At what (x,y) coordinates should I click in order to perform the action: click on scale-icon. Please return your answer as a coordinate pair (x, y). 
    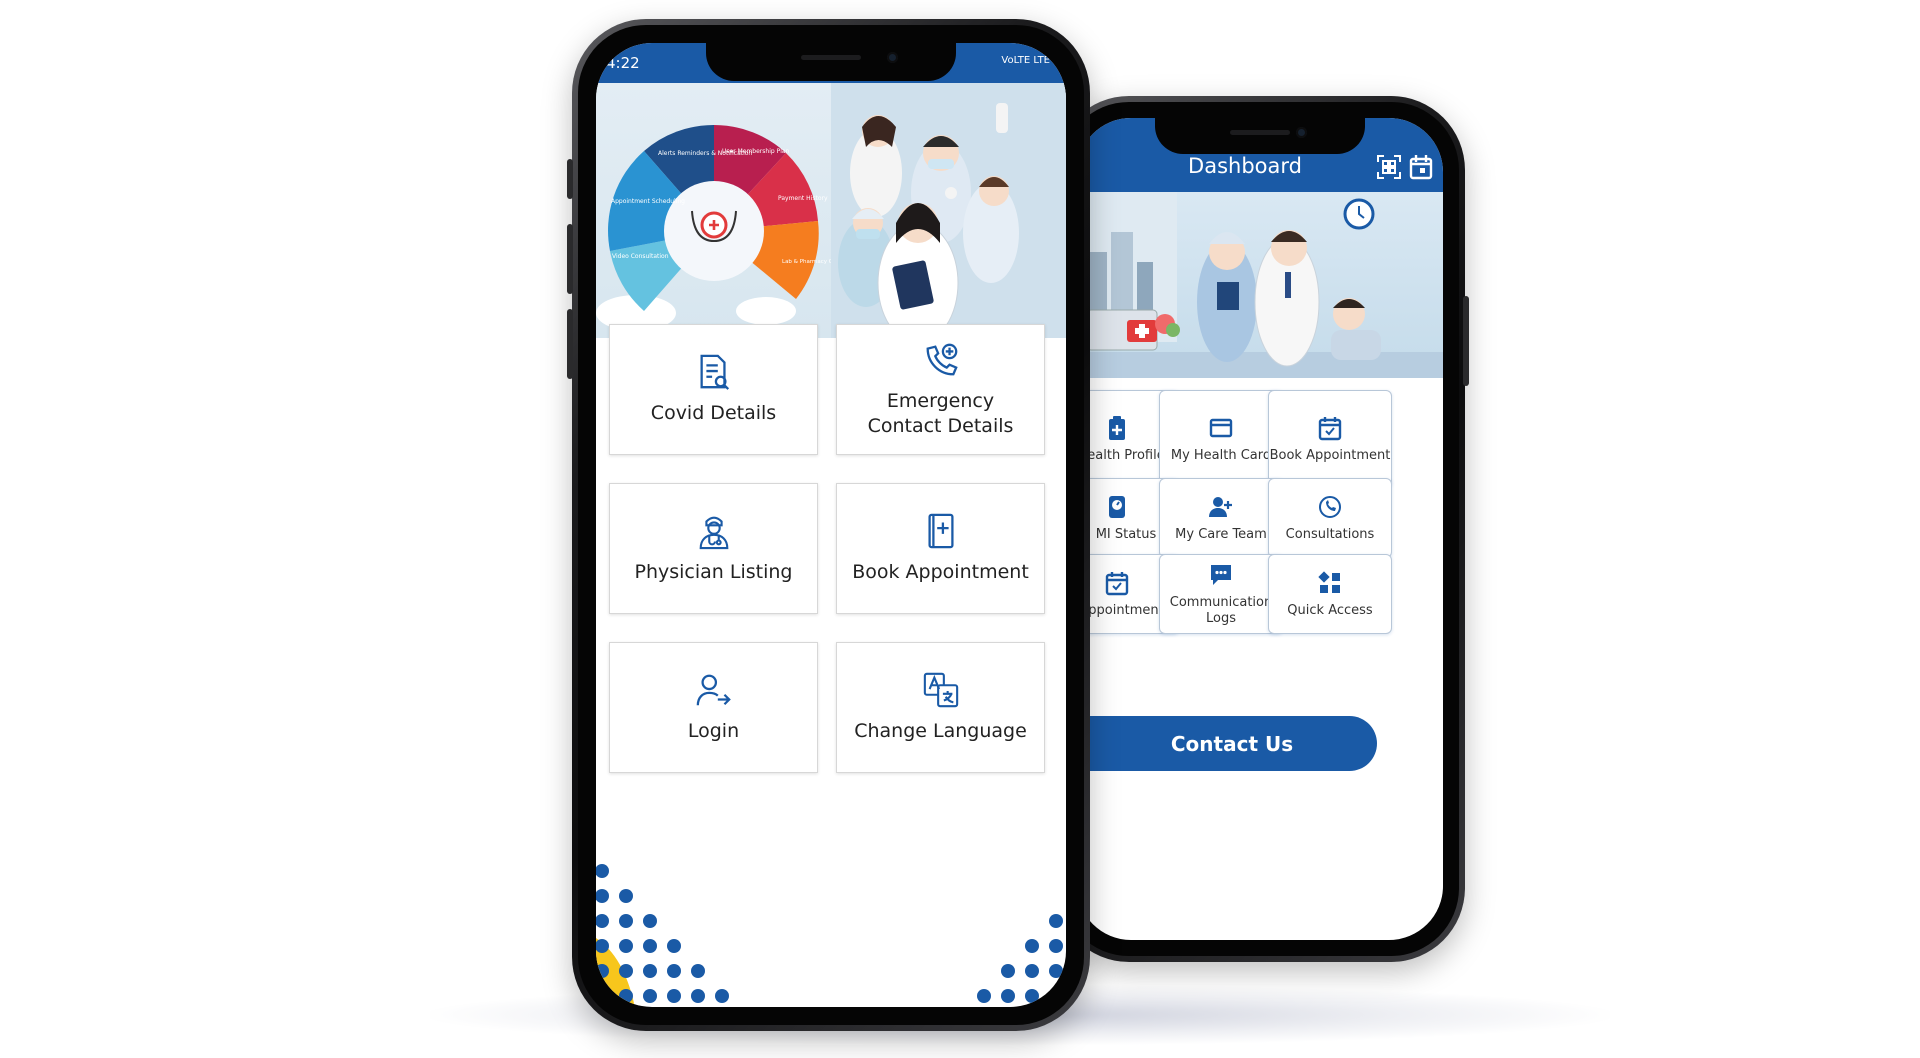
    Looking at the image, I should click on (1117, 507).